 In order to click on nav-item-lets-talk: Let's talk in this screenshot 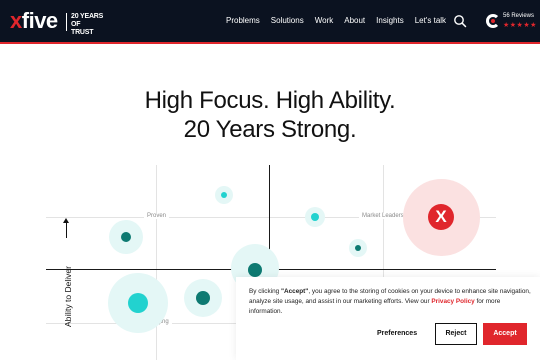, I will do `click(430, 20)`.